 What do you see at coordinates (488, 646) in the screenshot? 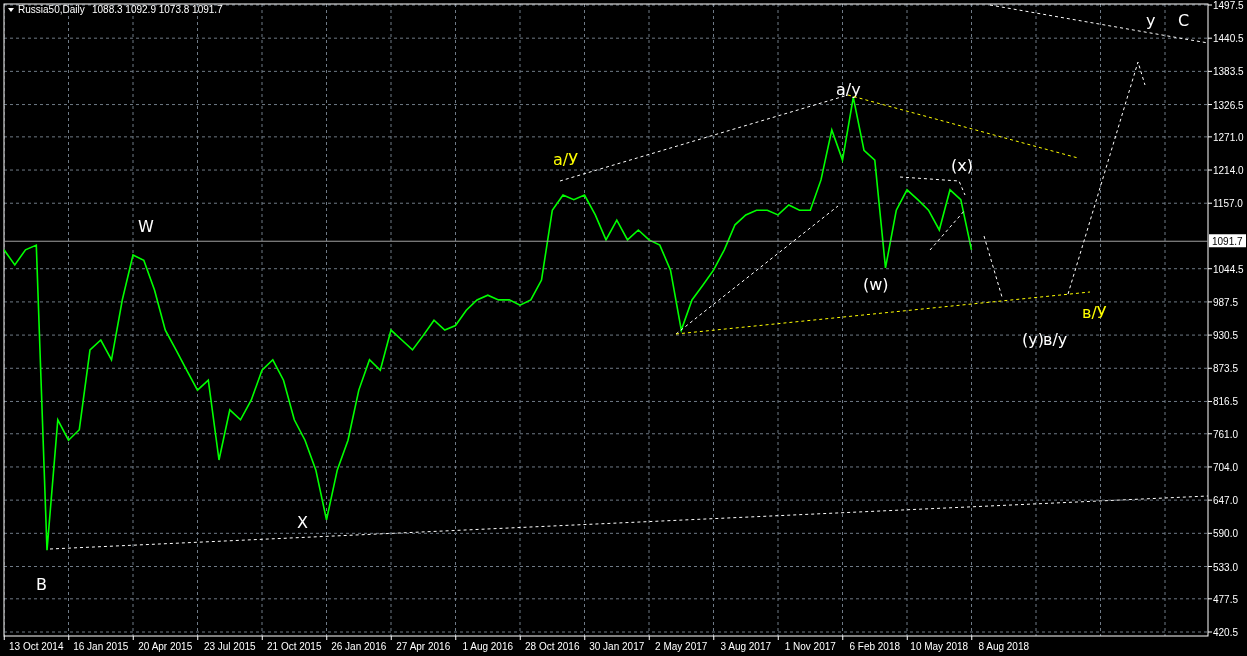
I see `date-axis-label: 1 Aug 2016` at bounding box center [488, 646].